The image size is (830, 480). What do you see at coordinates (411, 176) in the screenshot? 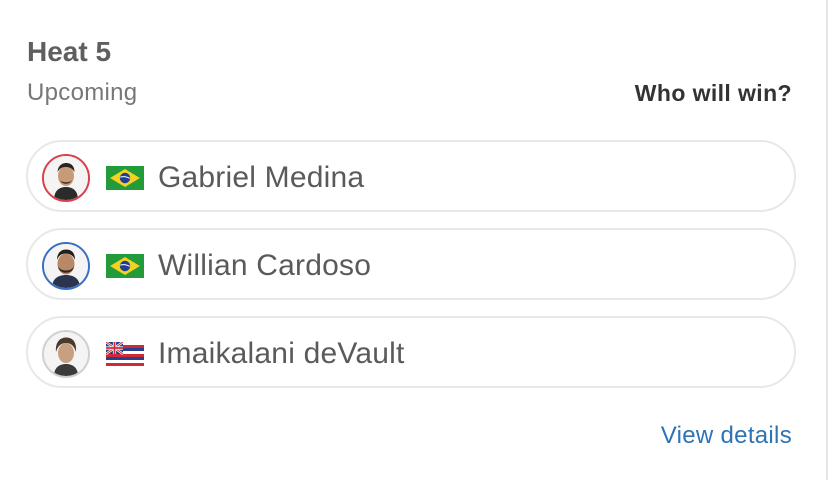
I see `surfer-option-gabriel-medina: Gabriel Medina` at bounding box center [411, 176].